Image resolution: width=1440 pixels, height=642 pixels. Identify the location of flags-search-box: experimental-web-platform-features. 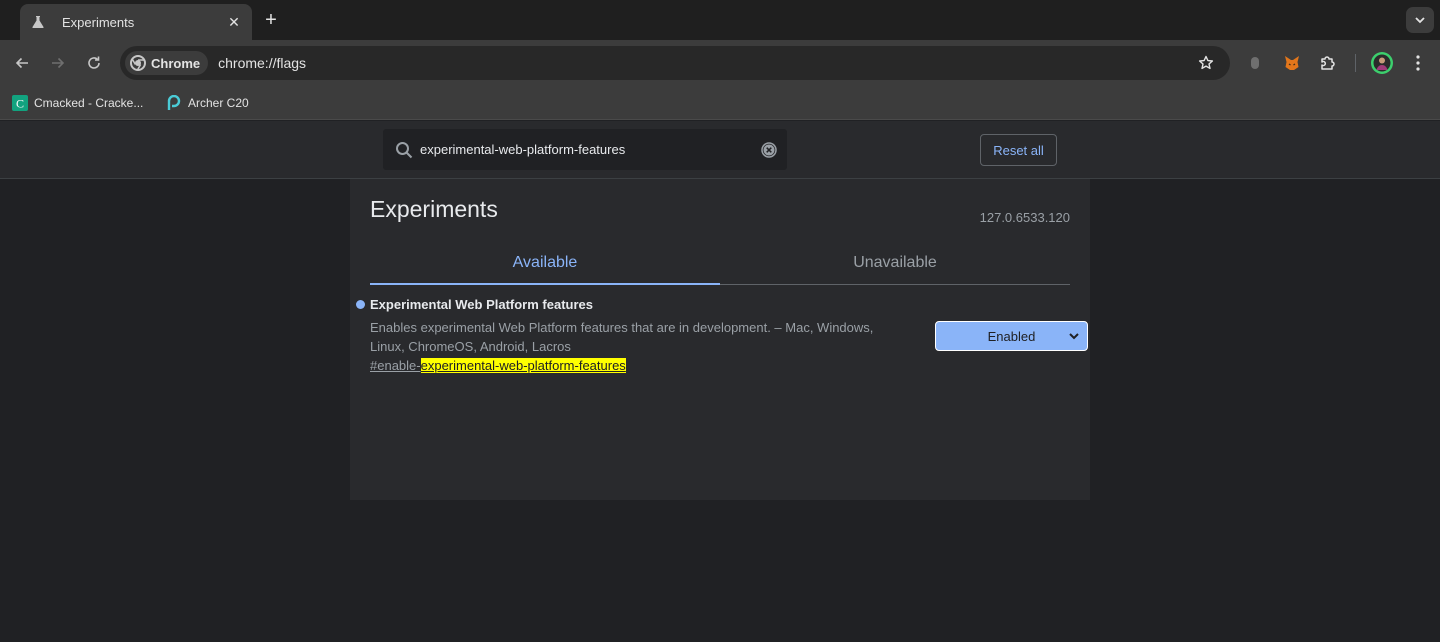
(585, 149).